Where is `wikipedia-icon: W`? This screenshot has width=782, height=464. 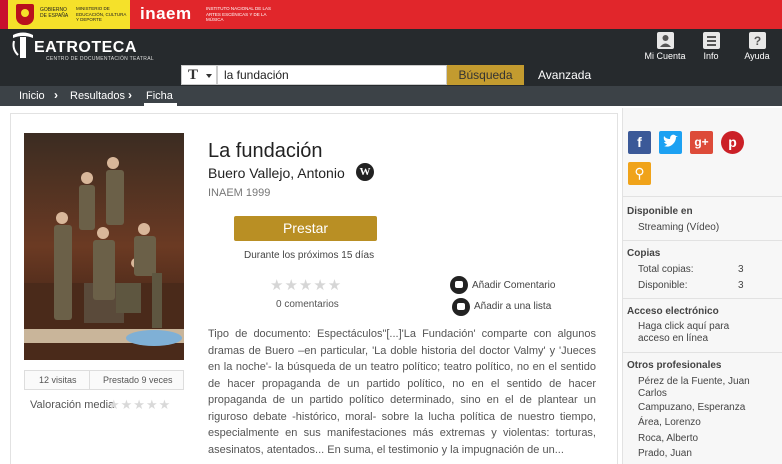 wikipedia-icon: W is located at coordinates (365, 172).